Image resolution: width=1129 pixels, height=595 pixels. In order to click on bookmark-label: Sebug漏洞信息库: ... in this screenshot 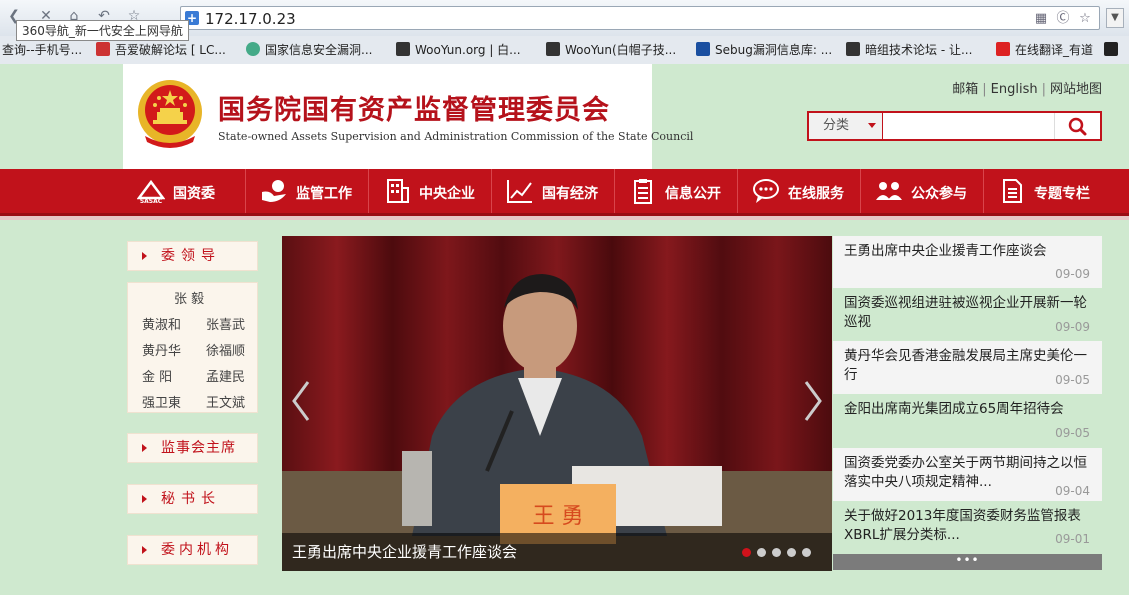, I will do `click(774, 50)`.